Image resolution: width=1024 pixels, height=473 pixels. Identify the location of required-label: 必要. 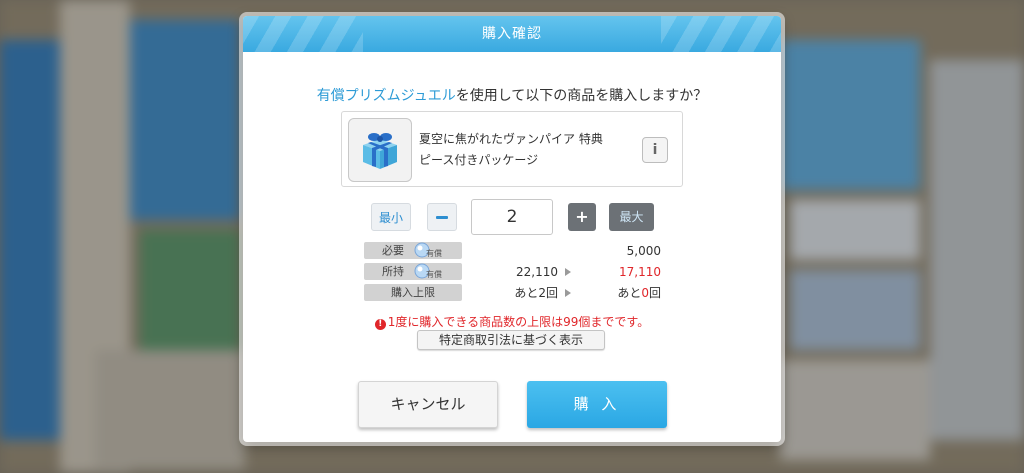
(393, 250).